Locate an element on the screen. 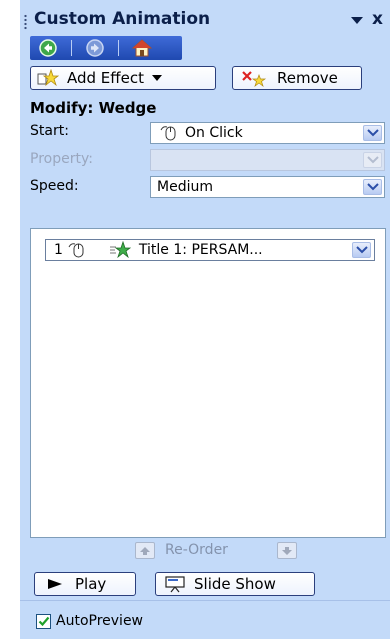 The height and width of the screenshot is (639, 390). close-pane-button: x is located at coordinates (377, 19).